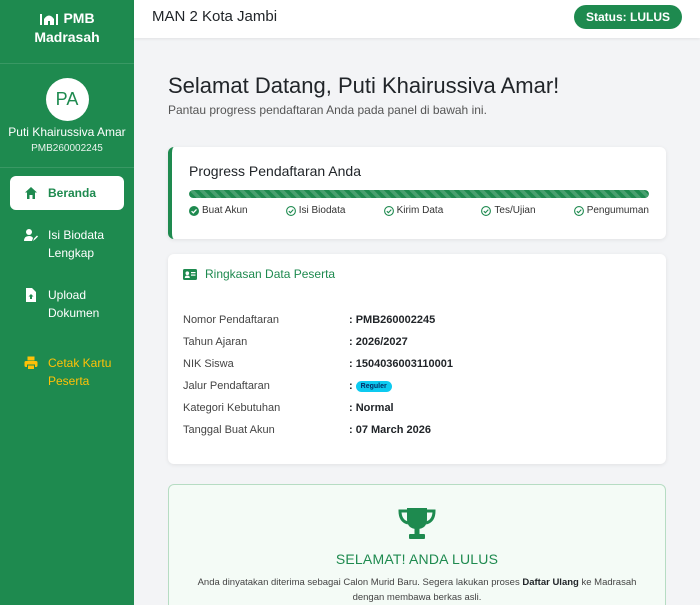 The image size is (700, 605). What do you see at coordinates (208, 364) in the screenshot?
I see `row-label: NIK Siswa` at bounding box center [208, 364].